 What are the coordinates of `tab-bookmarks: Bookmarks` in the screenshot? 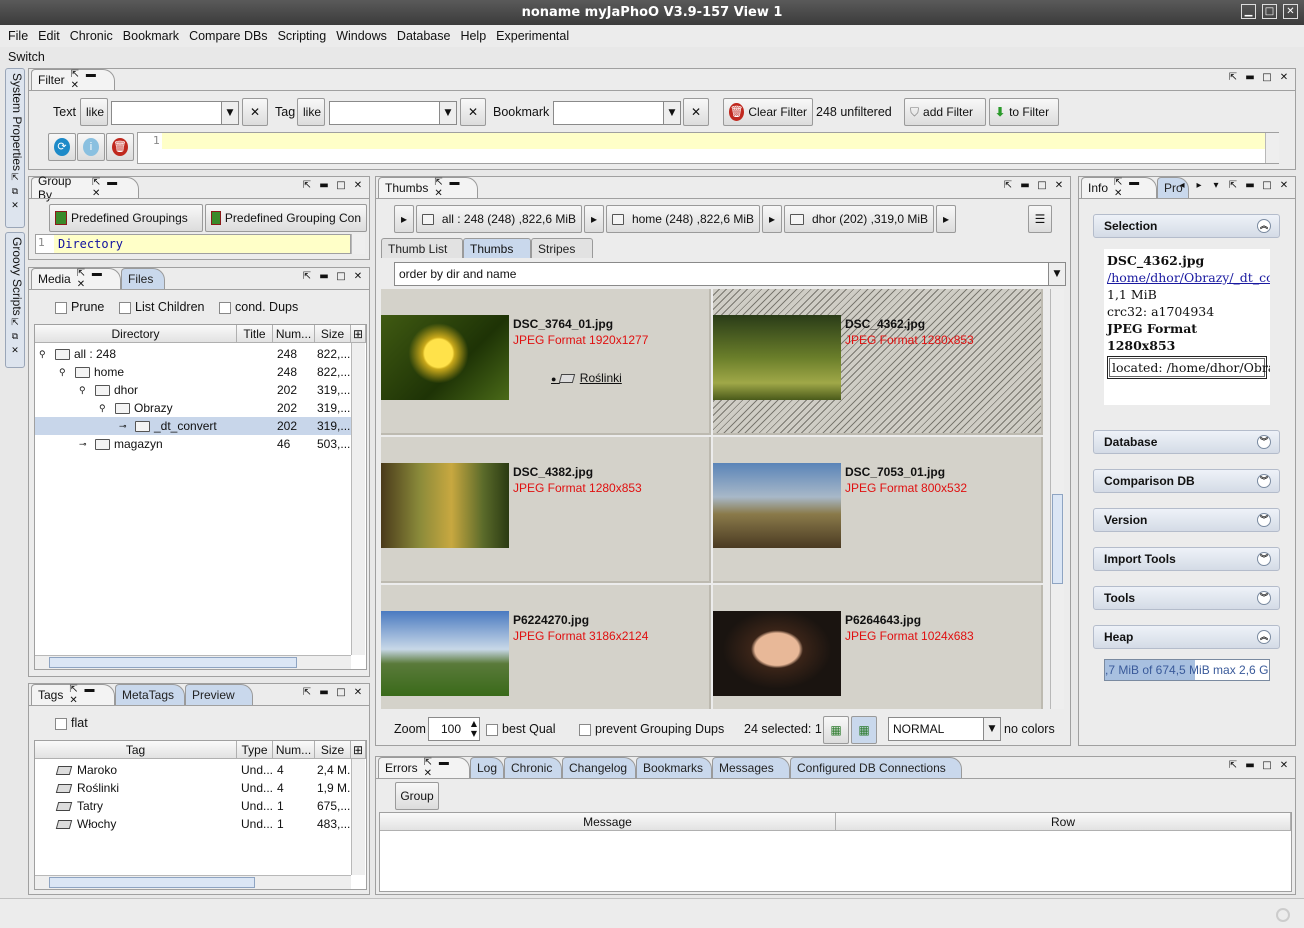 It's located at (674, 767).